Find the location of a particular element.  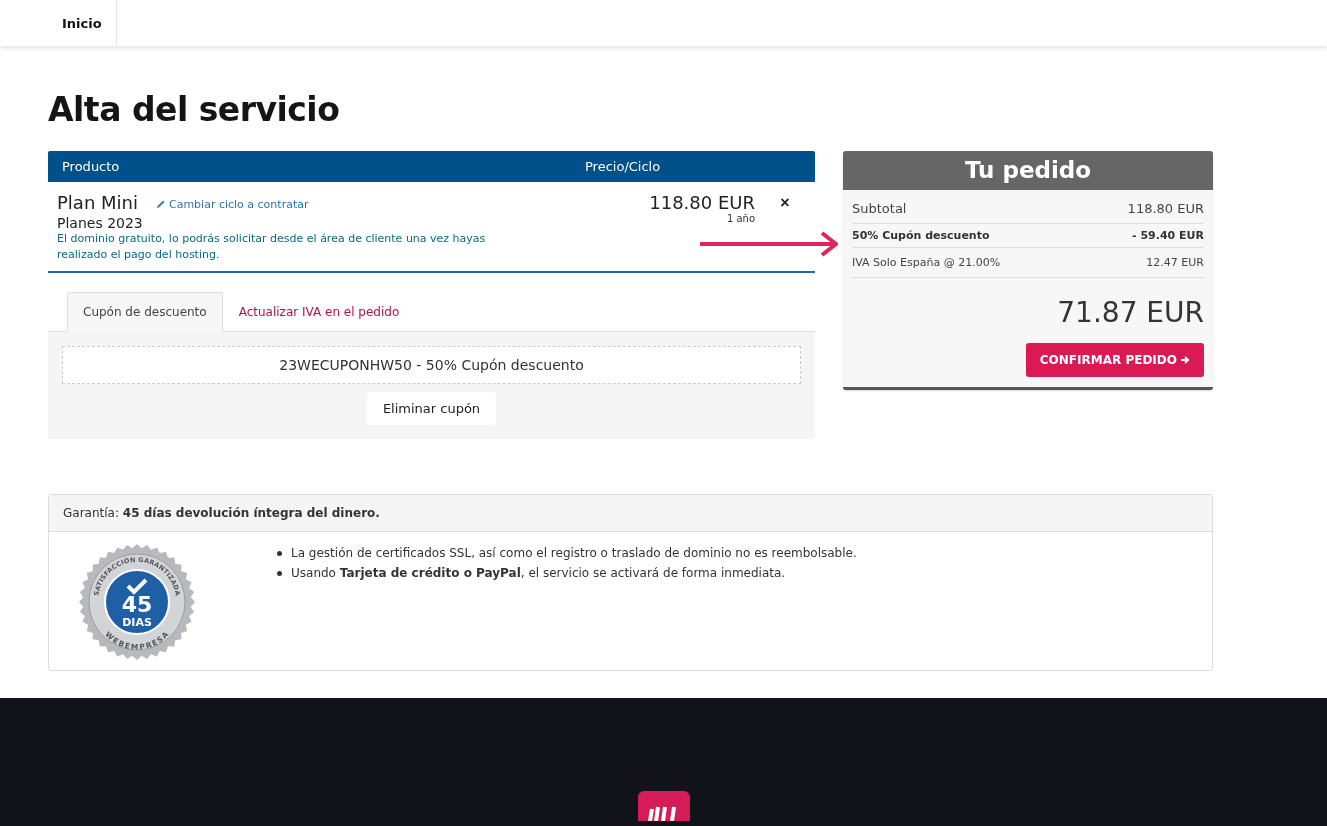

guarantee-point: Usando Tarjeta de crédito o PayPal, el servicio se activará de forma inmediata. is located at coordinates (538, 573).